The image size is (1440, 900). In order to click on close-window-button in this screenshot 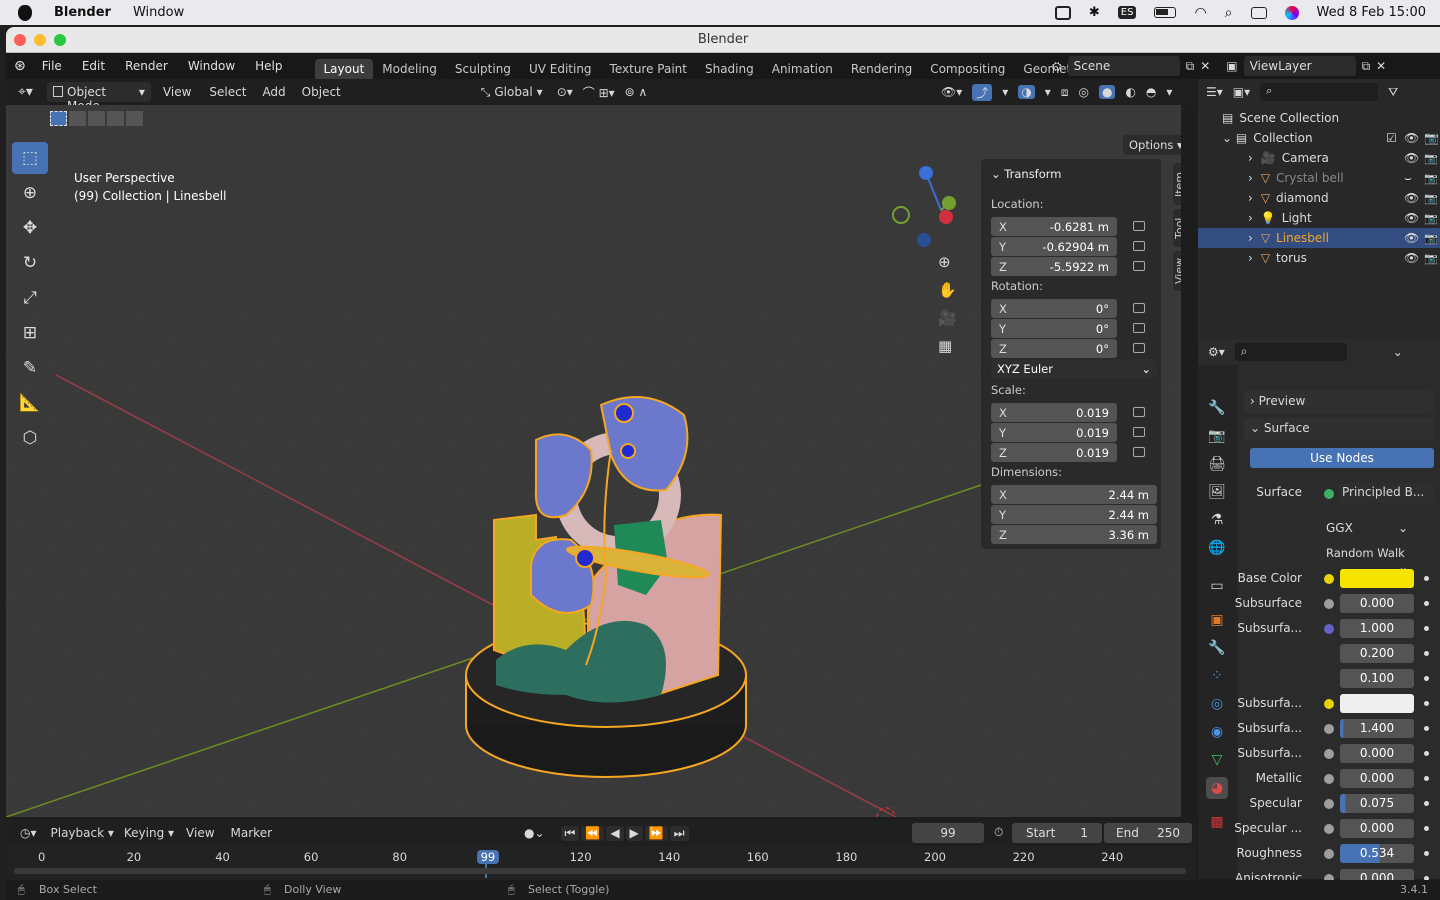, I will do `click(20, 40)`.